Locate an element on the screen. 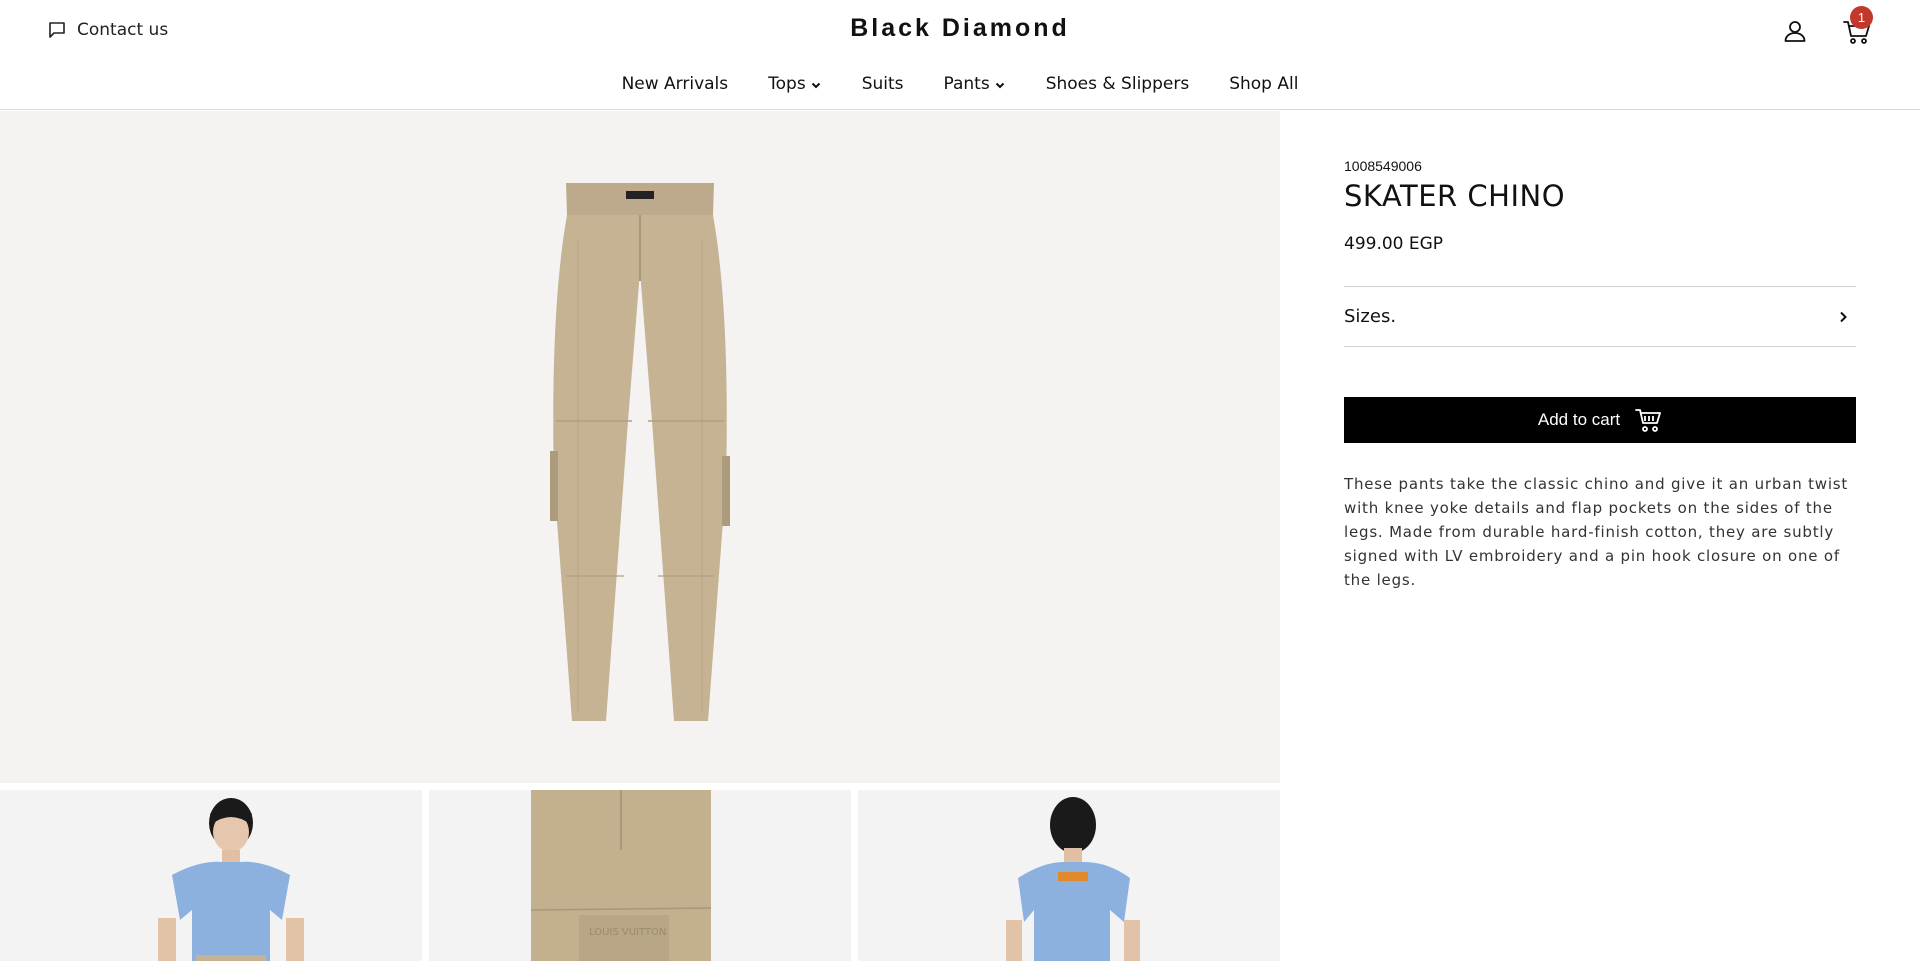 The height and width of the screenshot is (961, 1920). thumbnail-model-front is located at coordinates (211, 875).